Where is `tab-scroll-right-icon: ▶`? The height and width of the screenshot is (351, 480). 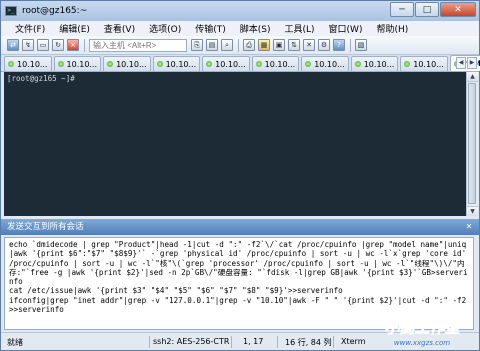
tab-scroll-right-icon: ▶ is located at coordinates (472, 63).